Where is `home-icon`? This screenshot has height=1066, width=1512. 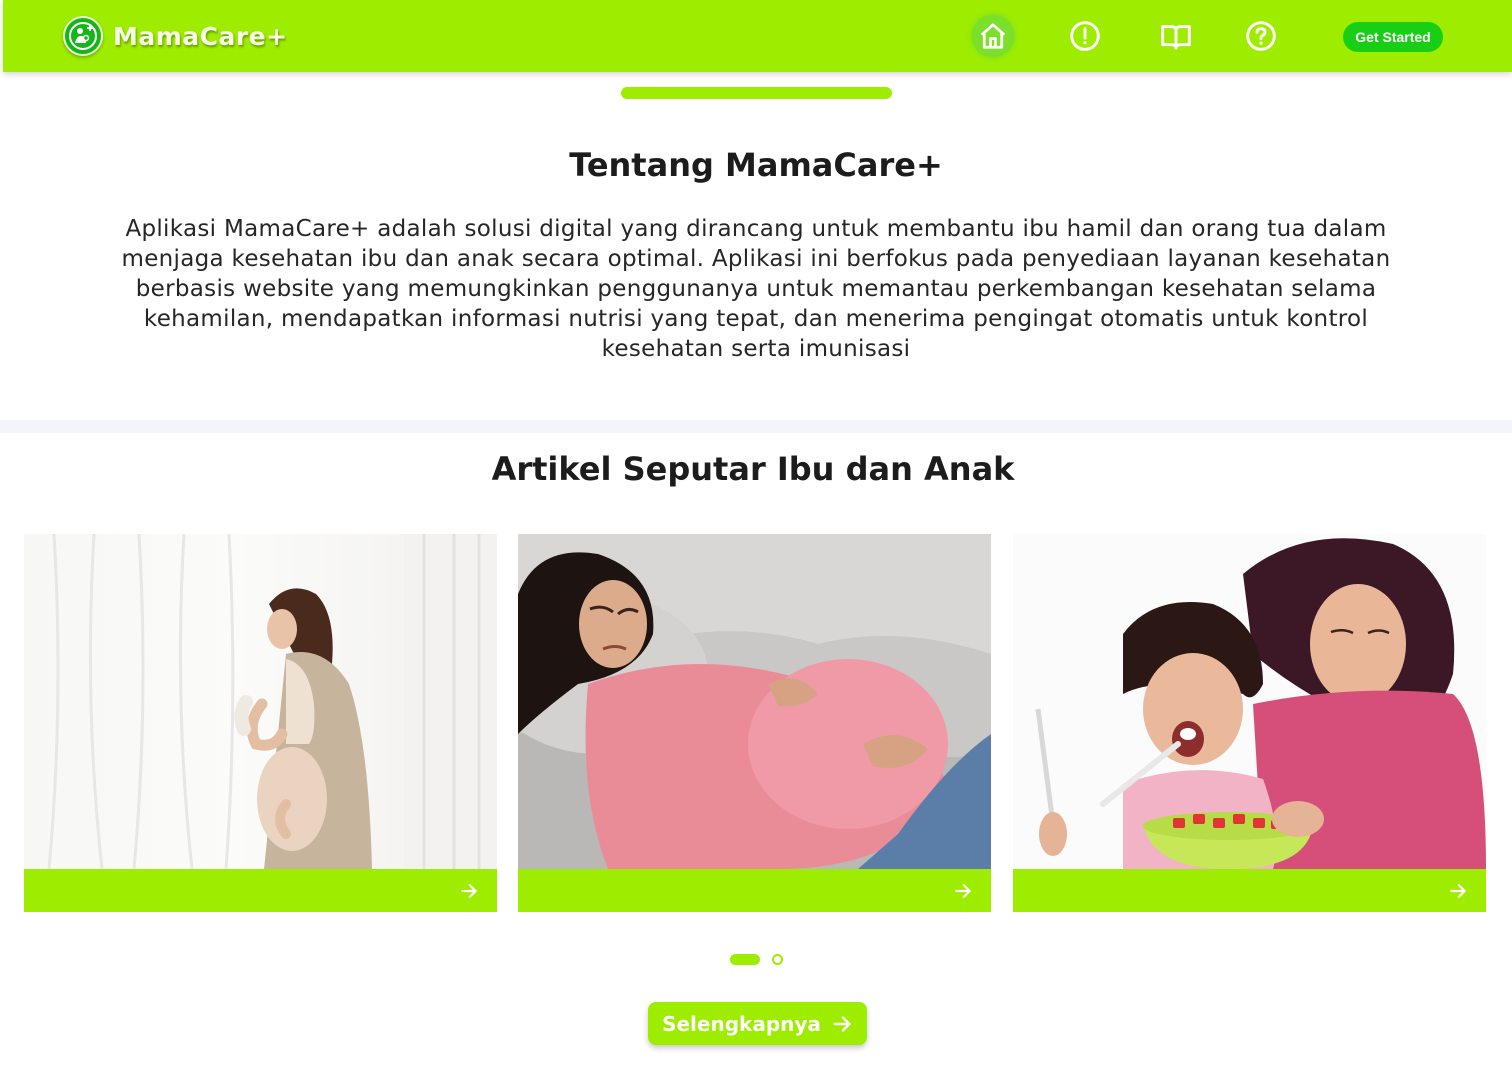 home-icon is located at coordinates (993, 36).